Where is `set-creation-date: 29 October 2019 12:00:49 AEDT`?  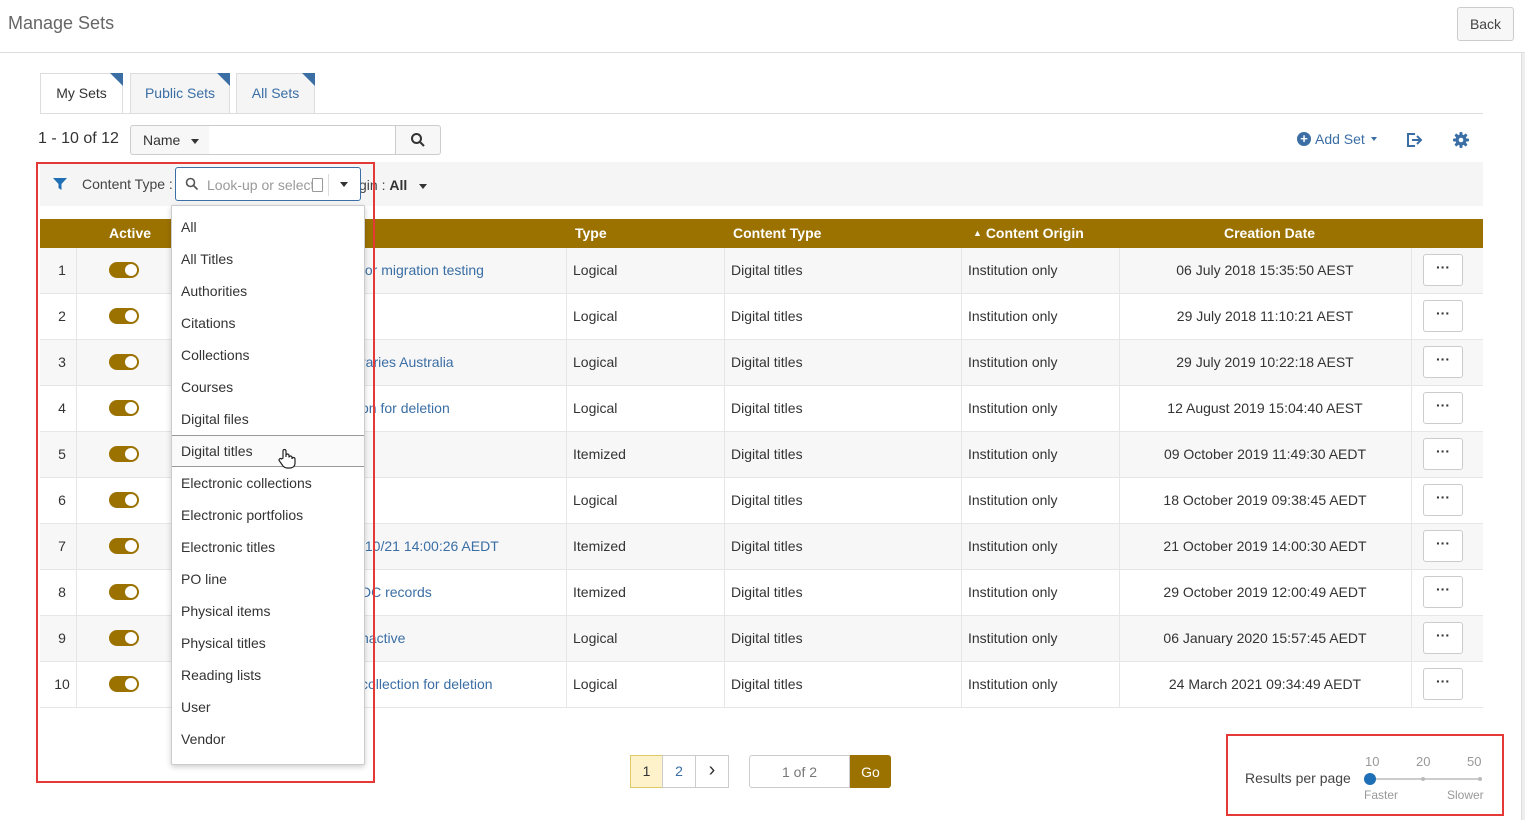 set-creation-date: 29 October 2019 12:00:49 AEDT is located at coordinates (1265, 592).